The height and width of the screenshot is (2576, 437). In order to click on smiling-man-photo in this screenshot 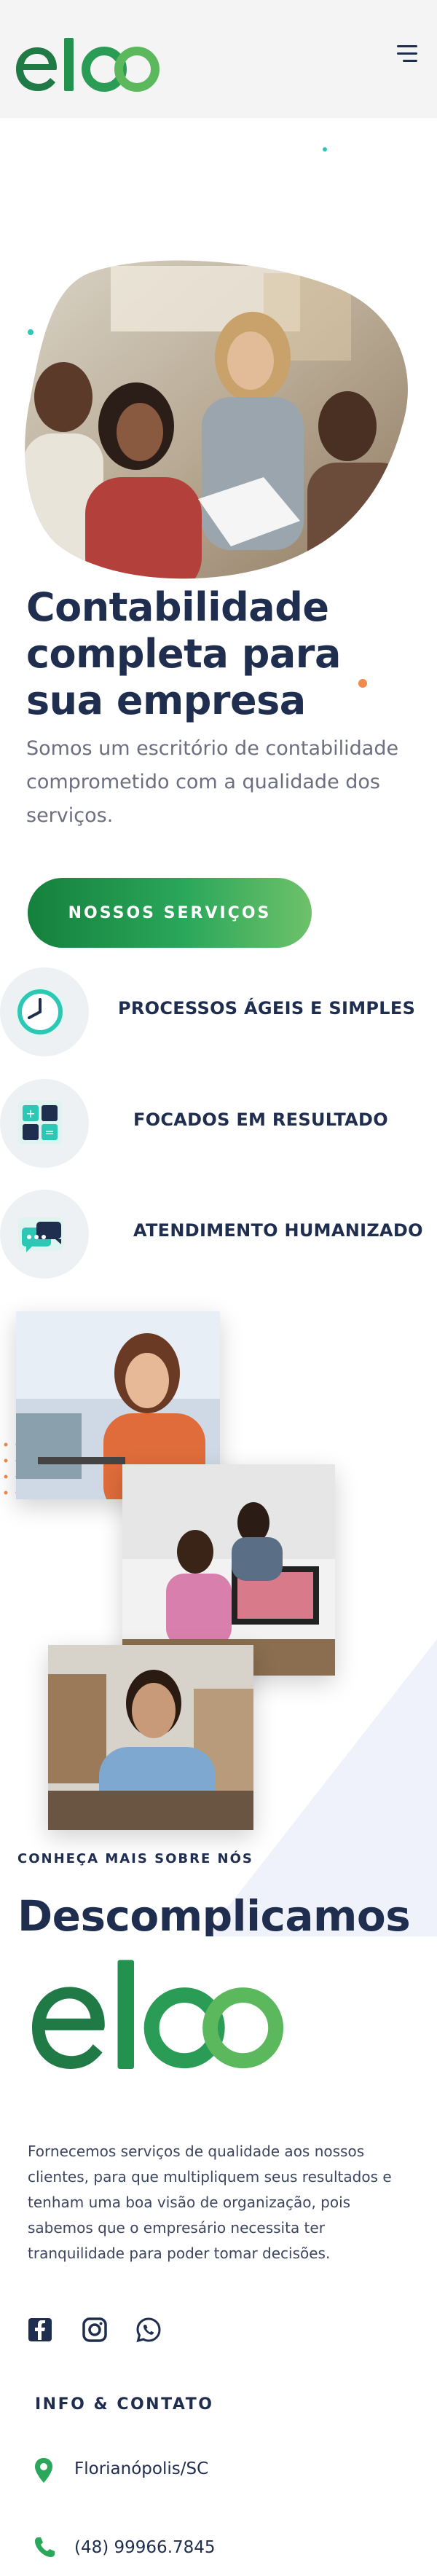, I will do `click(151, 1737)`.